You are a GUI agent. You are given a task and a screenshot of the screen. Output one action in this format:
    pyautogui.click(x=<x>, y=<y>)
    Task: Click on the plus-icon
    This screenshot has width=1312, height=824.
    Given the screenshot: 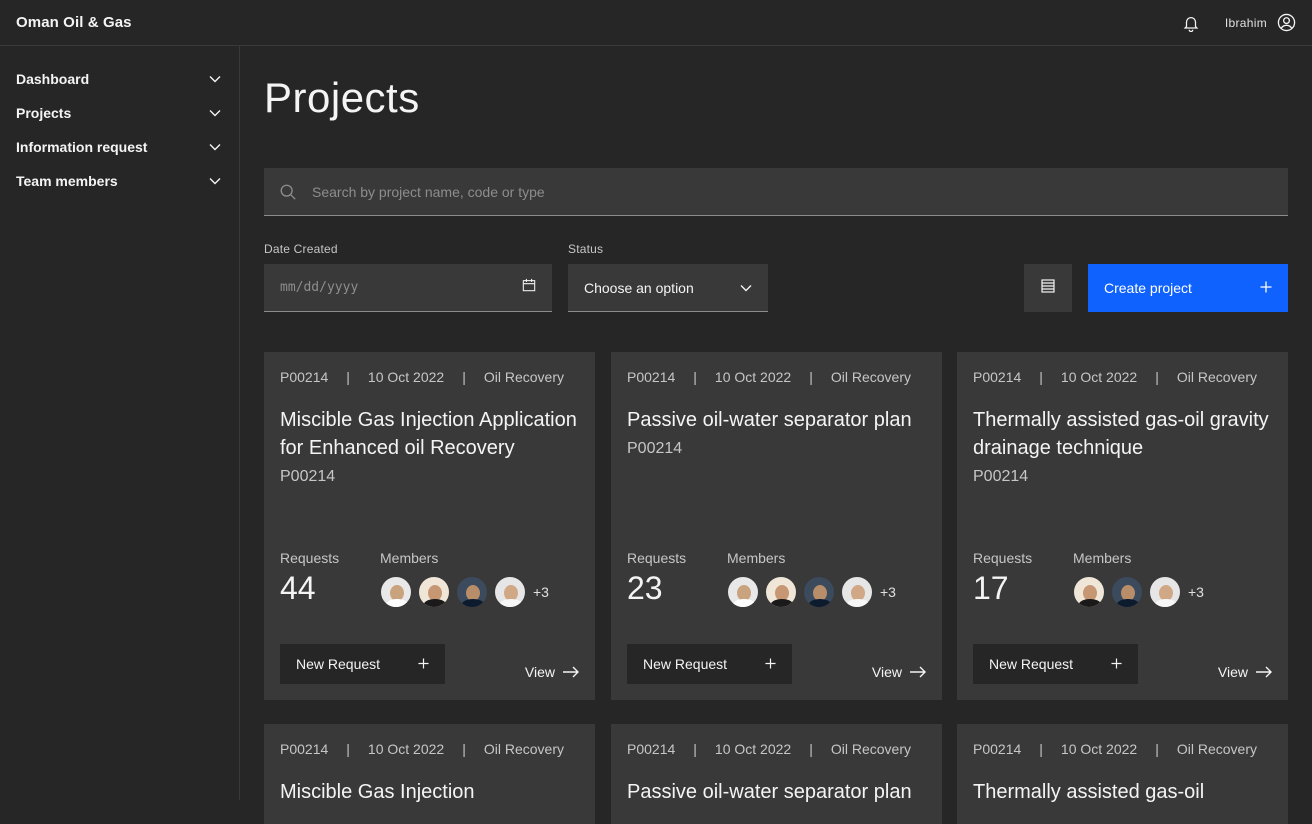 What is the action you would take?
    pyautogui.click(x=423, y=664)
    